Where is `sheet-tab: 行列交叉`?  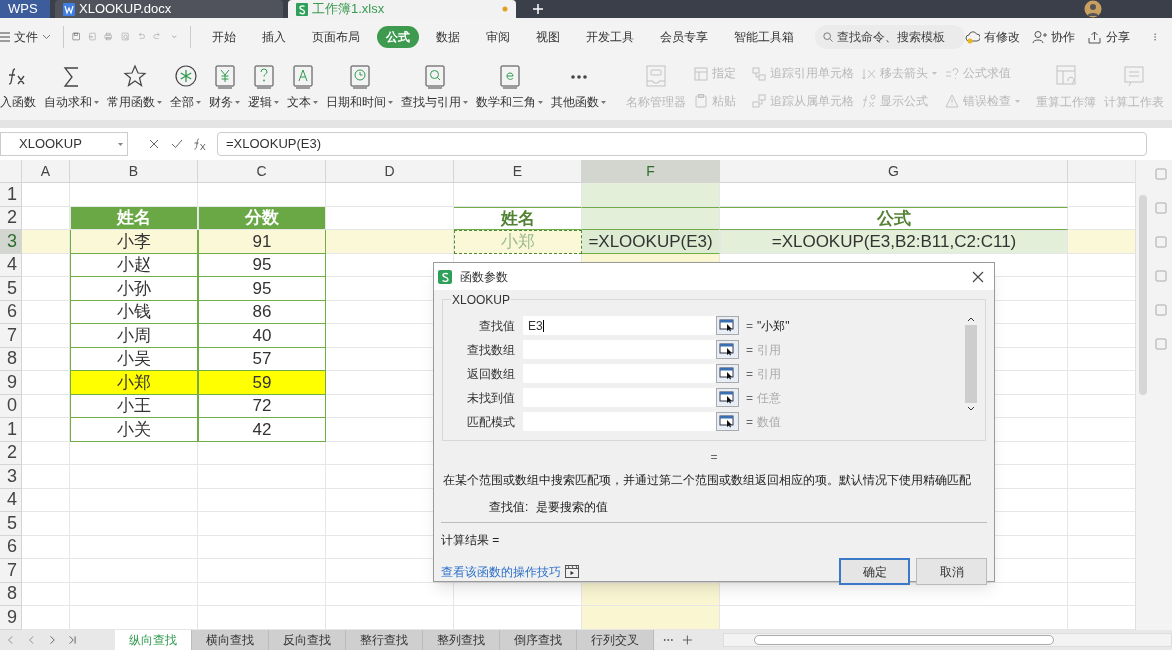
sheet-tab: 行列交叉 is located at coordinates (615, 640).